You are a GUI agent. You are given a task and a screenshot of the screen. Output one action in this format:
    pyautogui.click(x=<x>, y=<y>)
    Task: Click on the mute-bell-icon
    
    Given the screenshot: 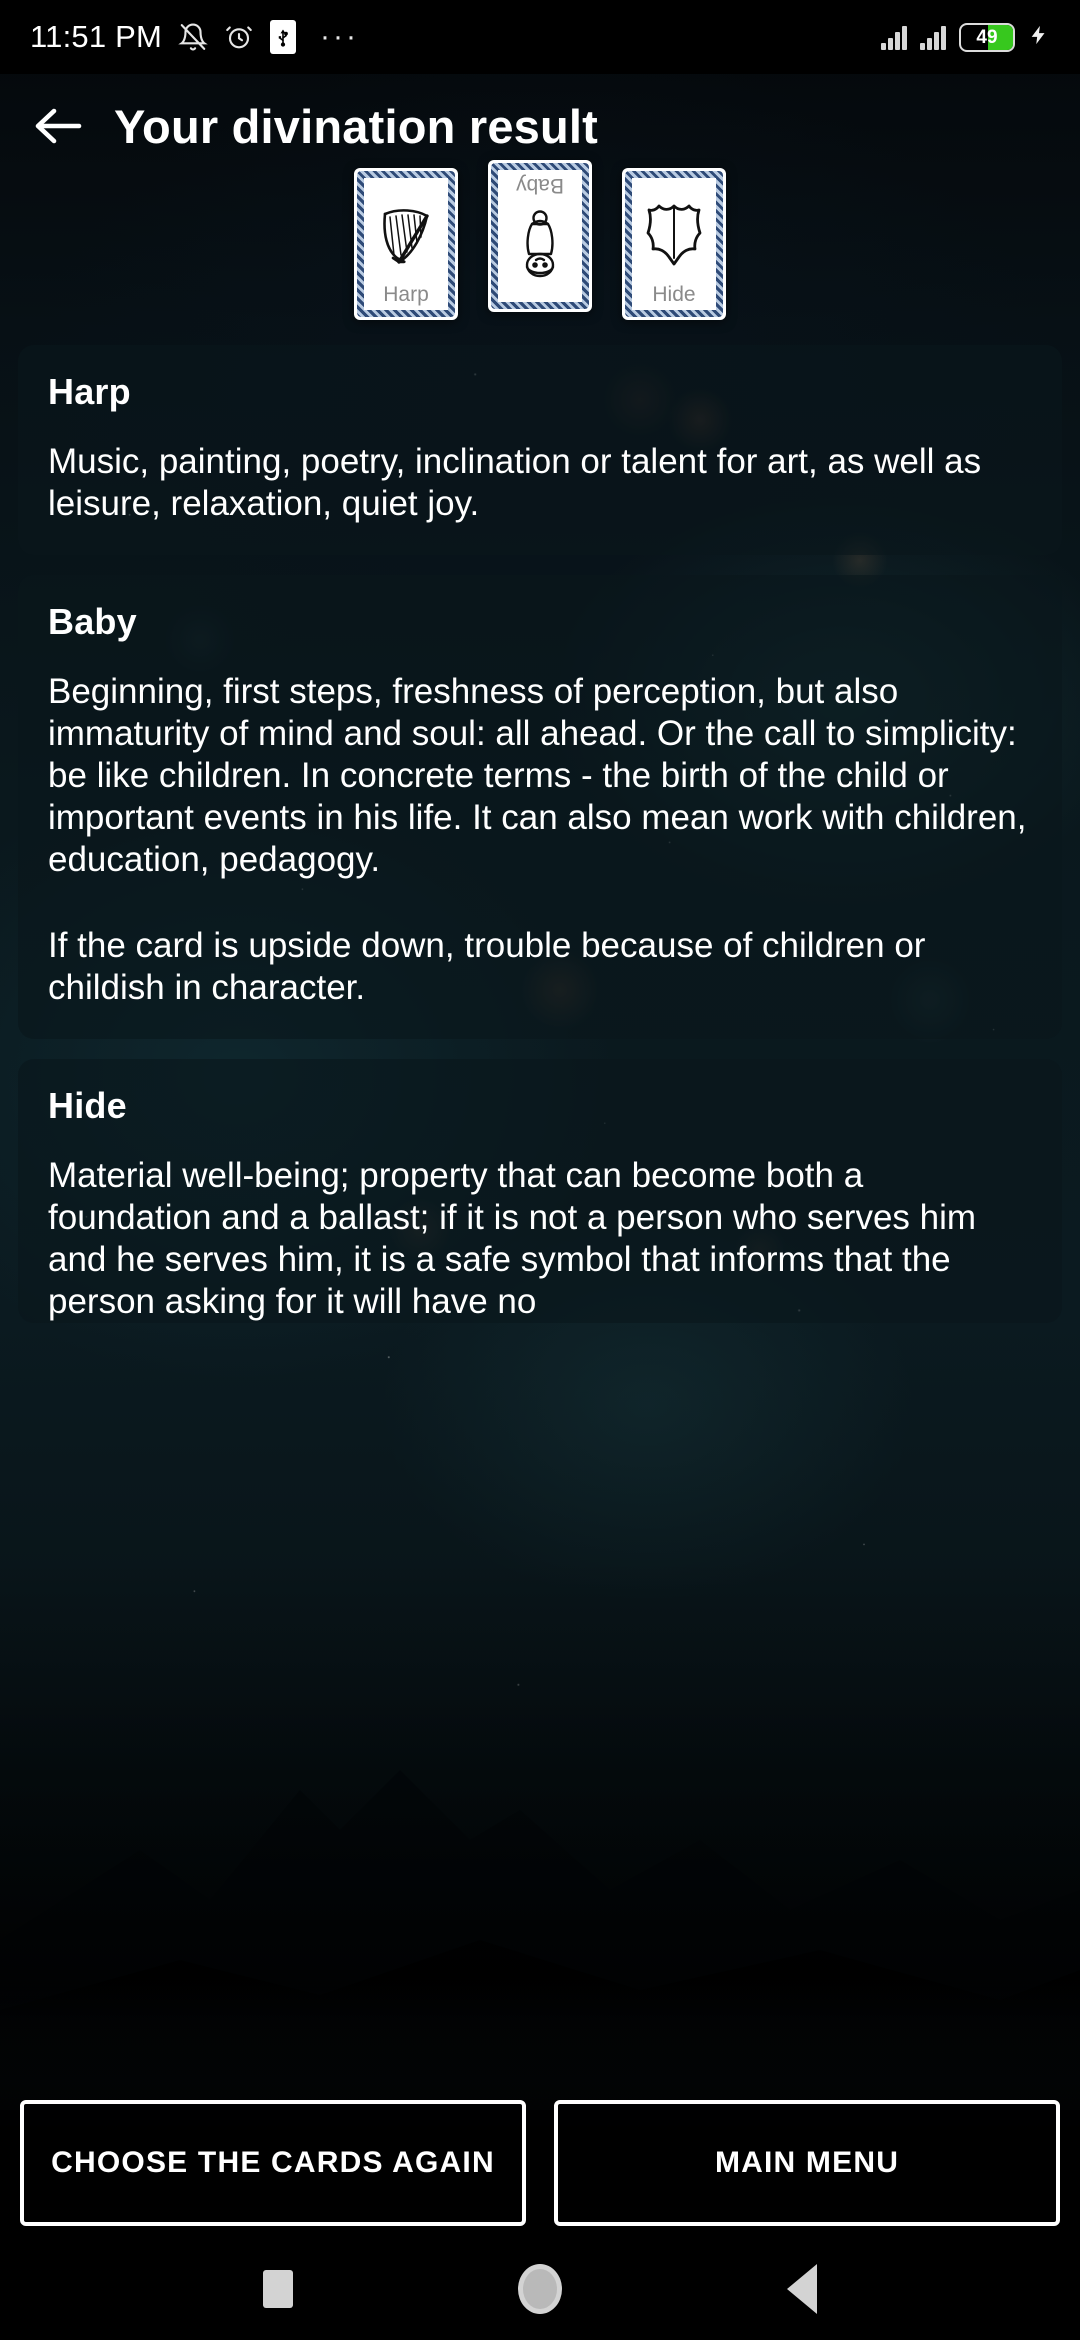 What is the action you would take?
    pyautogui.click(x=193, y=37)
    